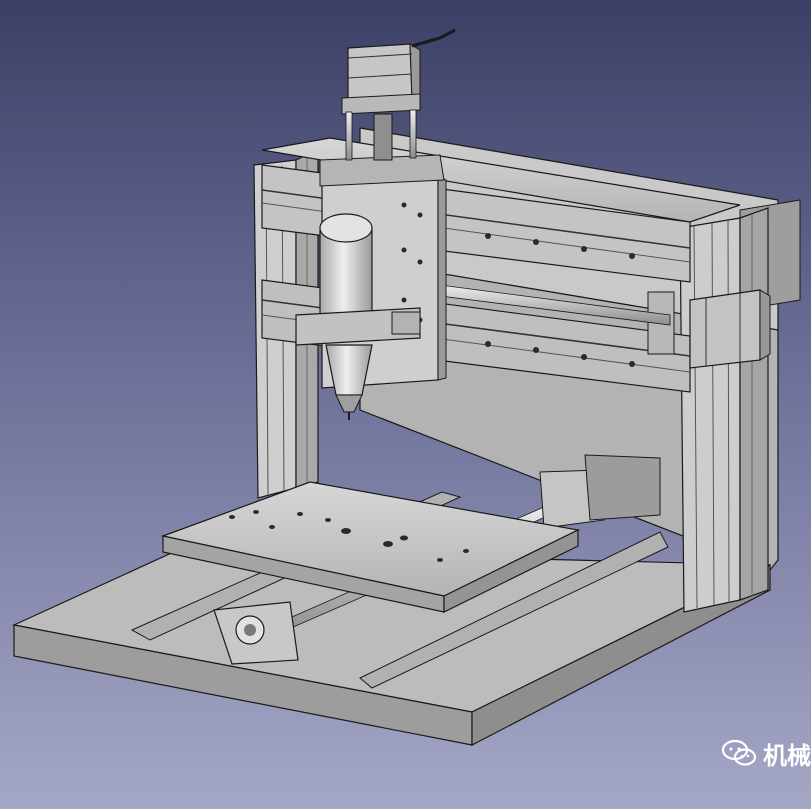 This screenshot has height=809, width=811. What do you see at coordinates (739, 752) in the screenshot?
I see `wechat-logo-icon` at bounding box center [739, 752].